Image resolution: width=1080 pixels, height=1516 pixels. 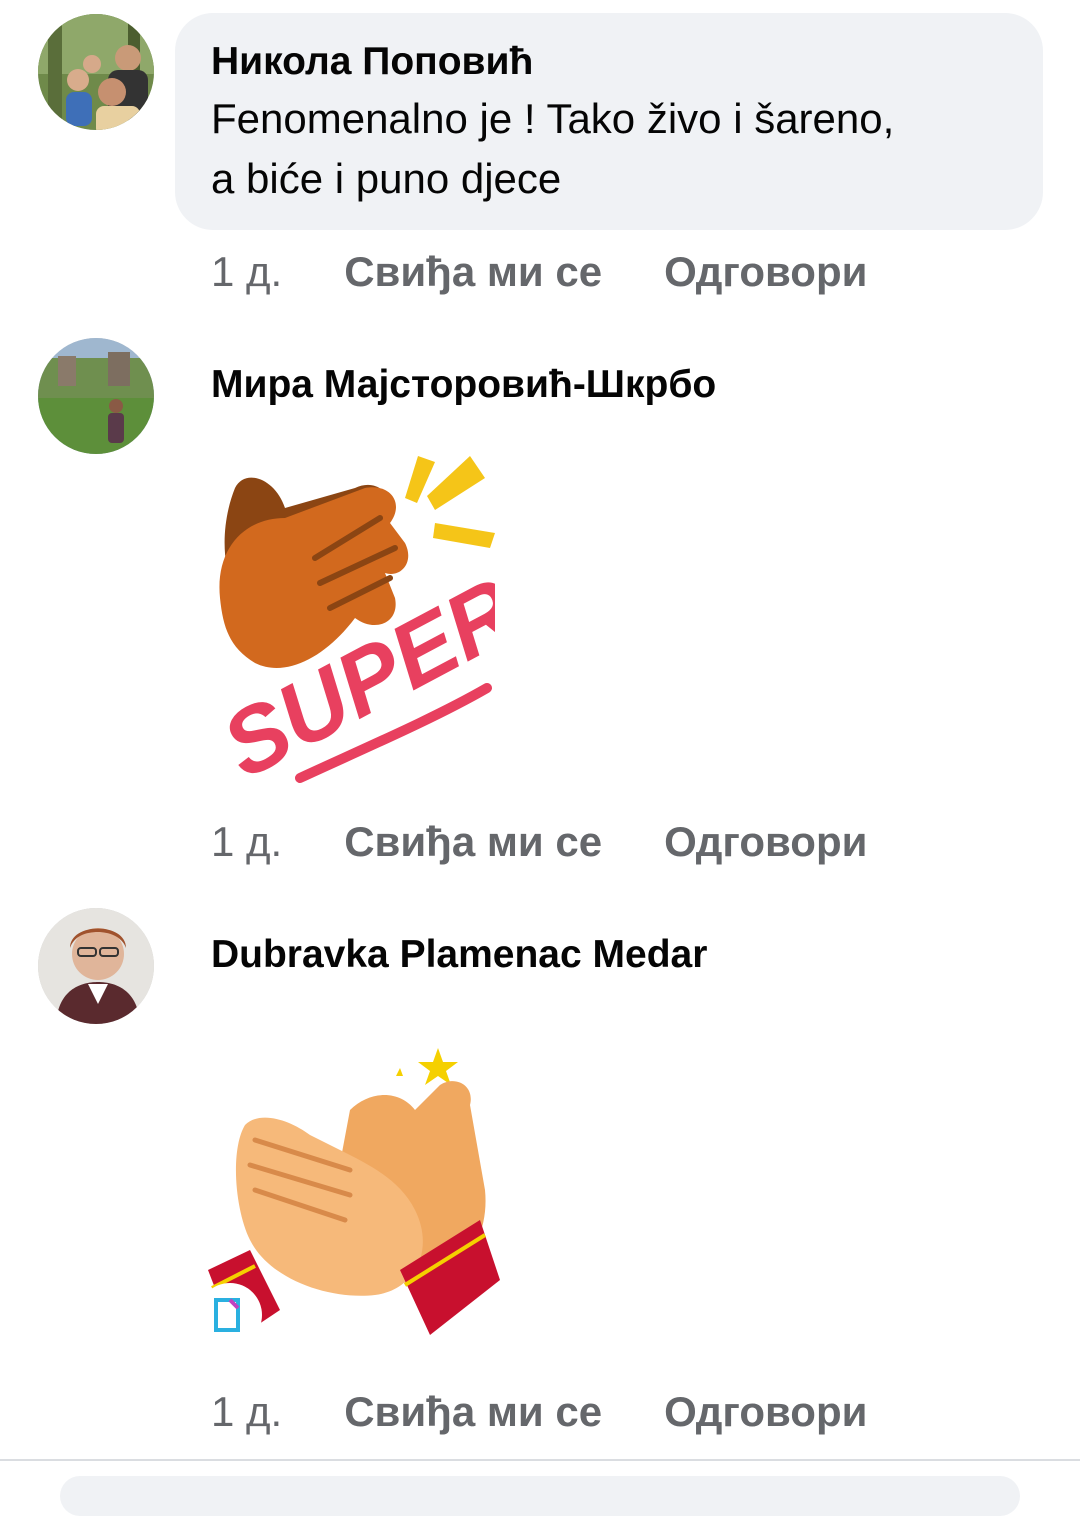 What do you see at coordinates (463, 385) in the screenshot?
I see `comment-author: Мира Мајсторовић-Шкрбо` at bounding box center [463, 385].